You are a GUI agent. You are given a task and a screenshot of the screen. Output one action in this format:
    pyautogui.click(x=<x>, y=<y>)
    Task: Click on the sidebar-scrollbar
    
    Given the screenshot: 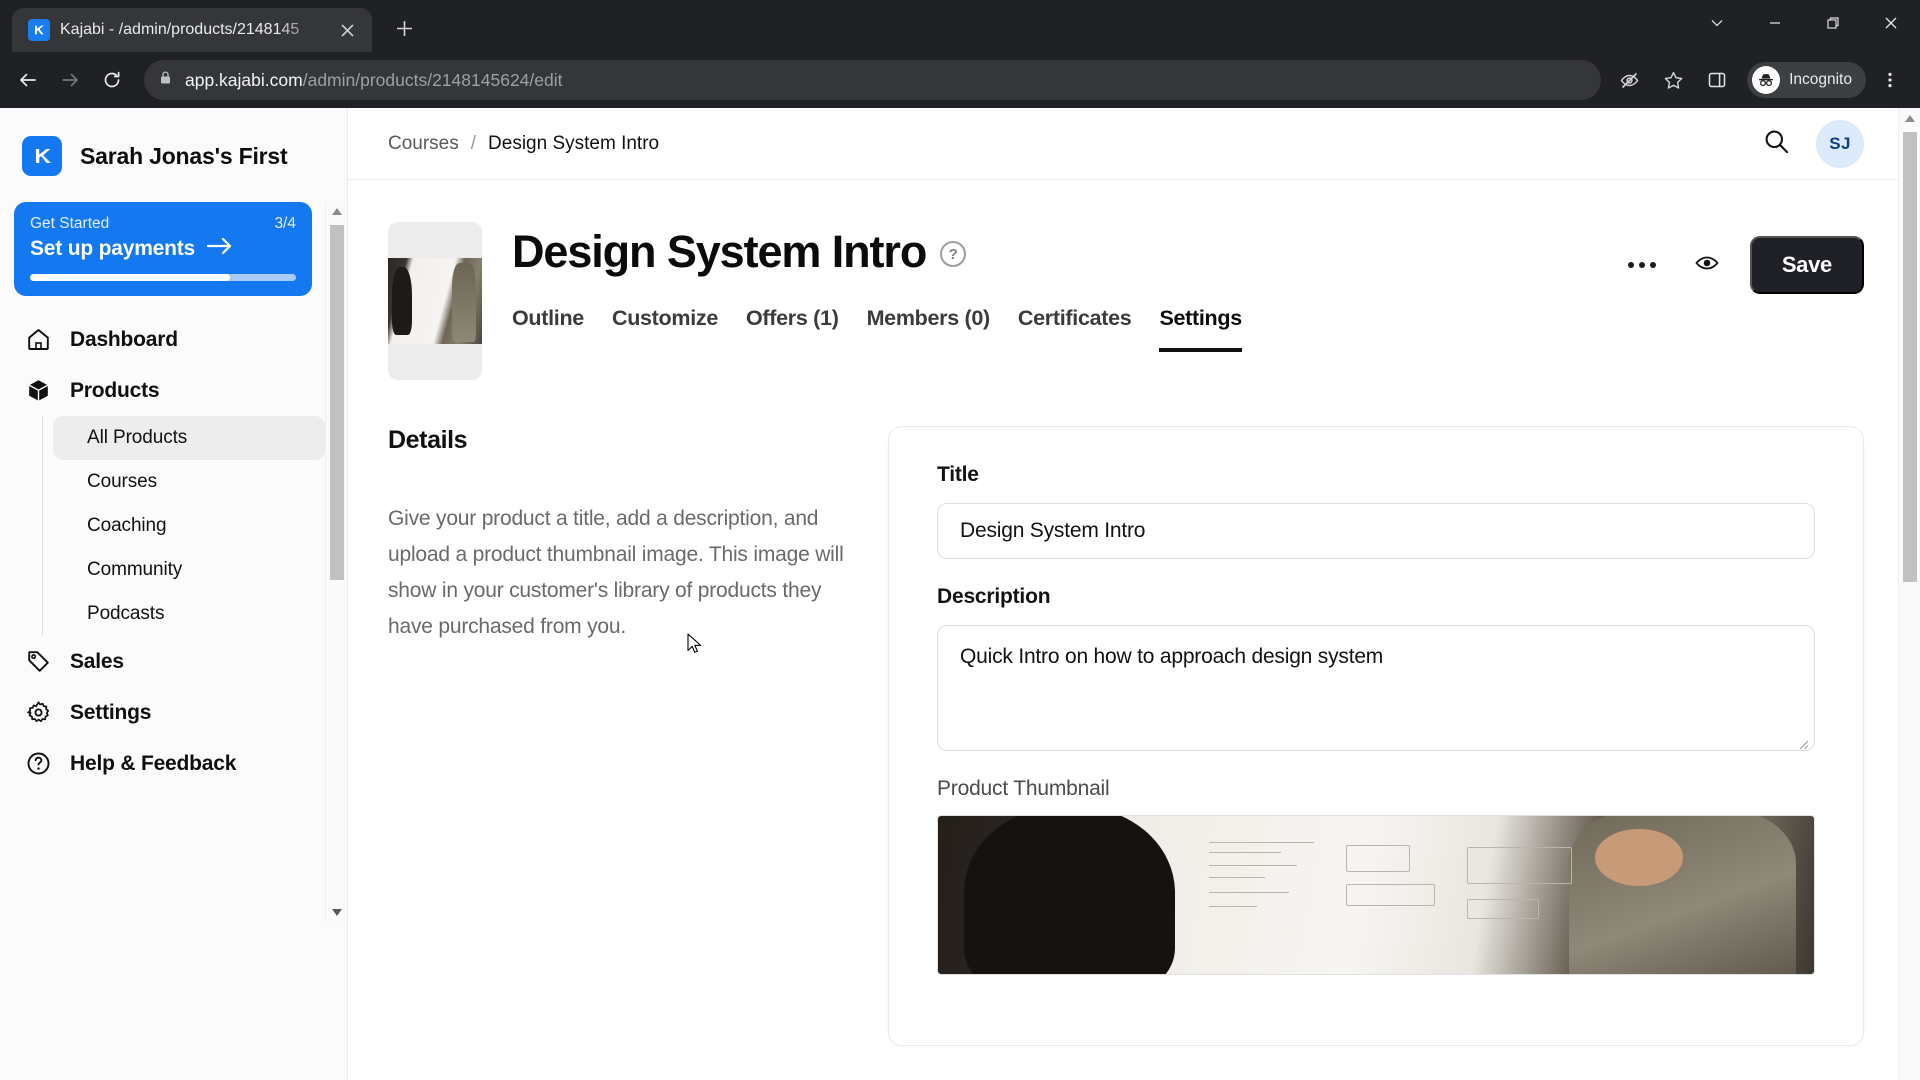 What is the action you would take?
    pyautogui.click(x=336, y=561)
    